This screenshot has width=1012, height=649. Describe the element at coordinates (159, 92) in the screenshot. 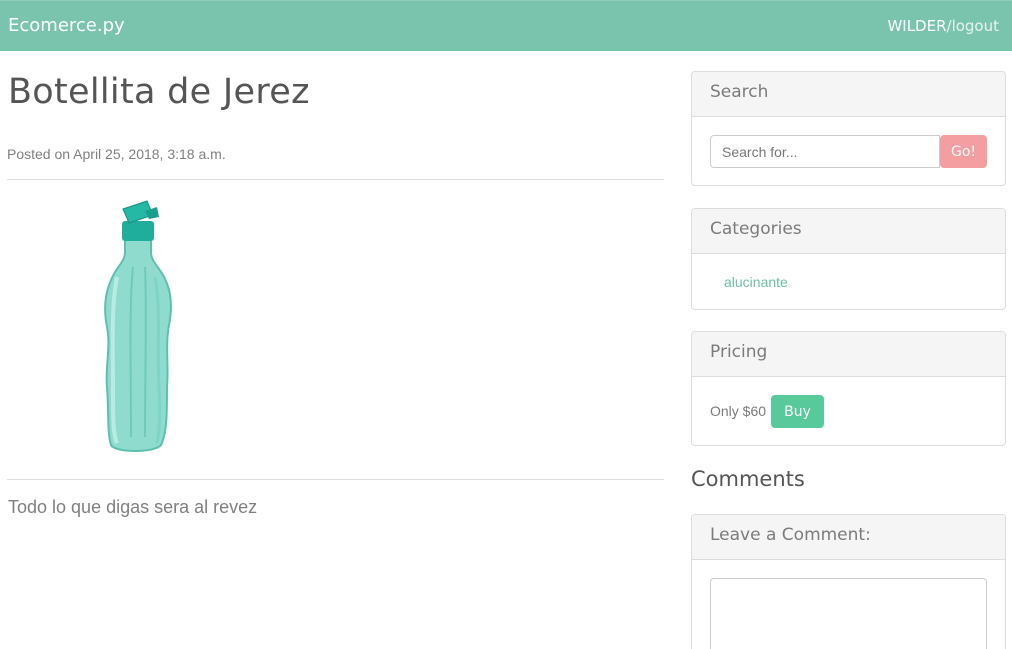

I see `post-title: Botellita de Jerez` at that location.